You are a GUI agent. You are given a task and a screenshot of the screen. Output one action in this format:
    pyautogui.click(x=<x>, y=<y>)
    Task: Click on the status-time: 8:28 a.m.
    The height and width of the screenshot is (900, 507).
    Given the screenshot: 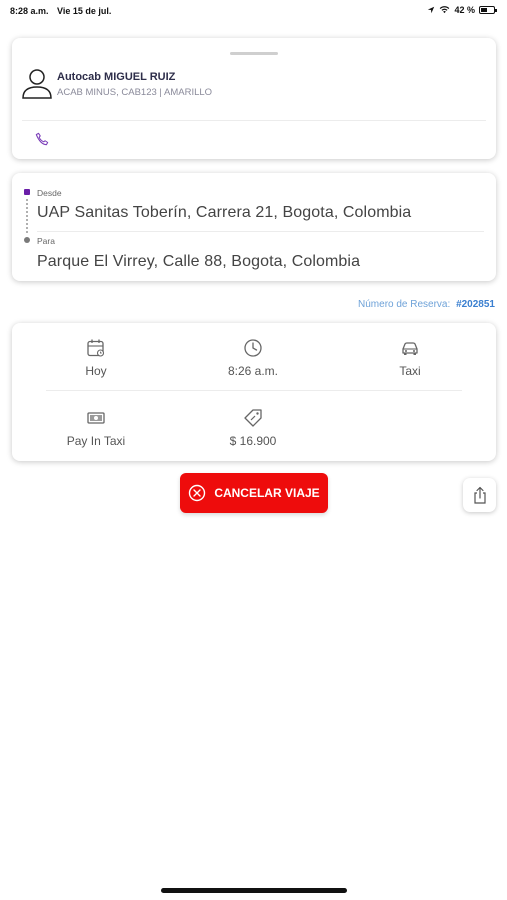 What is the action you would take?
    pyautogui.click(x=29, y=11)
    